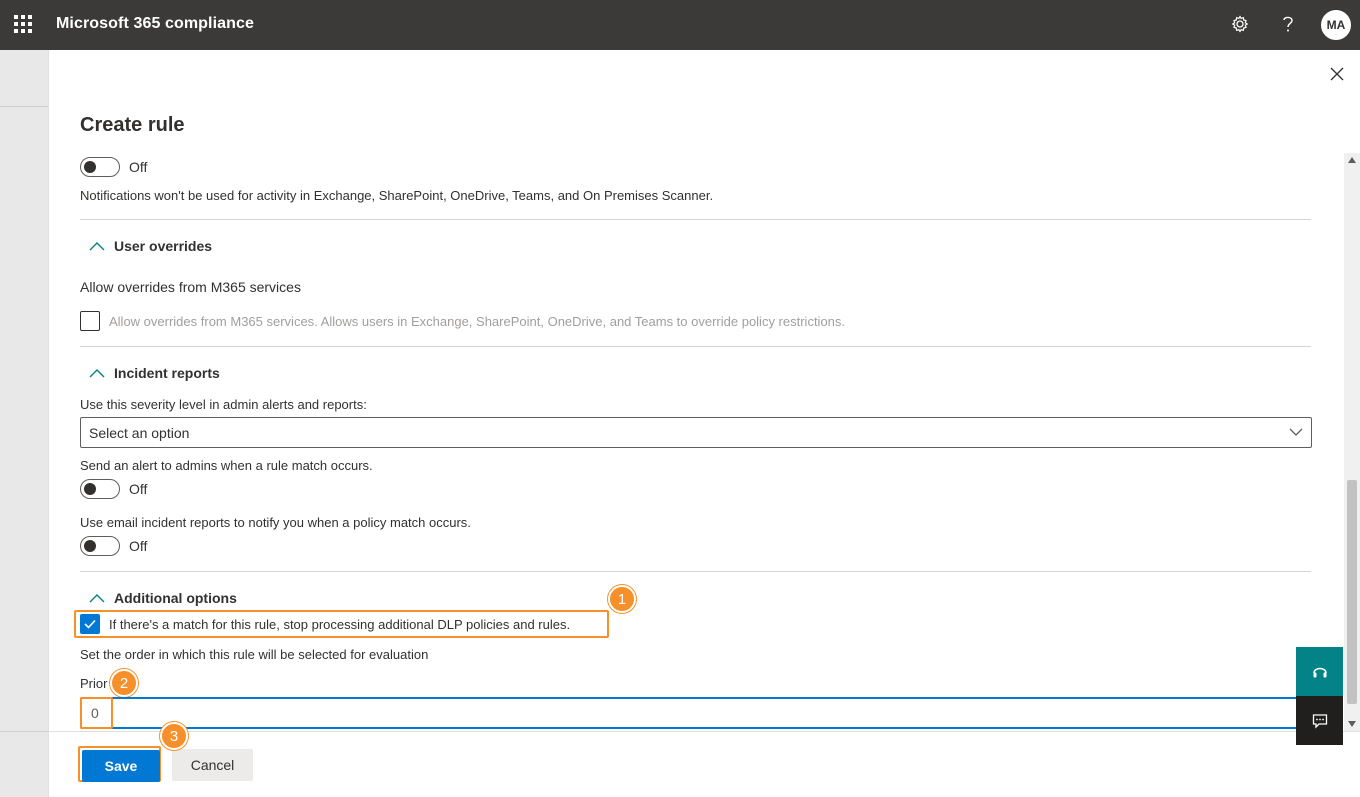 The width and height of the screenshot is (1360, 797). What do you see at coordinates (139, 433) in the screenshot?
I see `severity-dropdown-value: Select an option` at bounding box center [139, 433].